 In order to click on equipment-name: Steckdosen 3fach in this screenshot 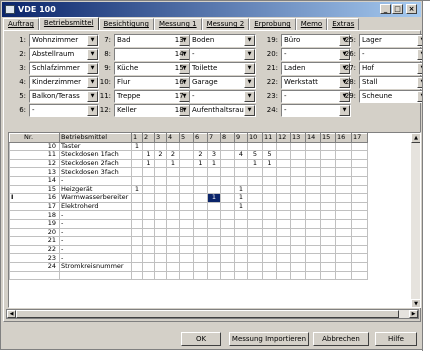, I will do `click(95, 172)`.